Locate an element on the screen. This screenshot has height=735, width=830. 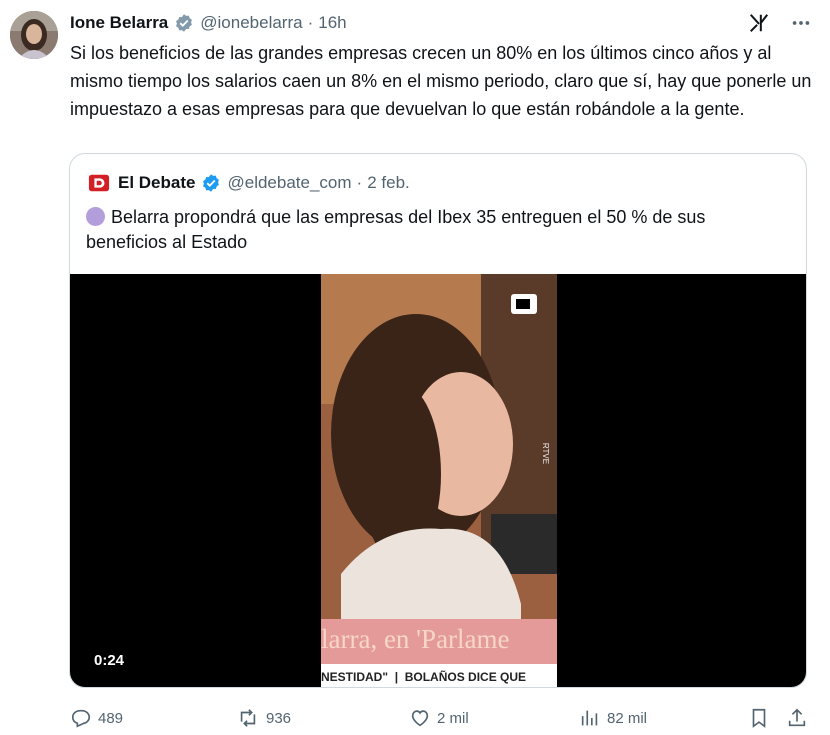
video-watermark: RTVE is located at coordinates (546, 453).